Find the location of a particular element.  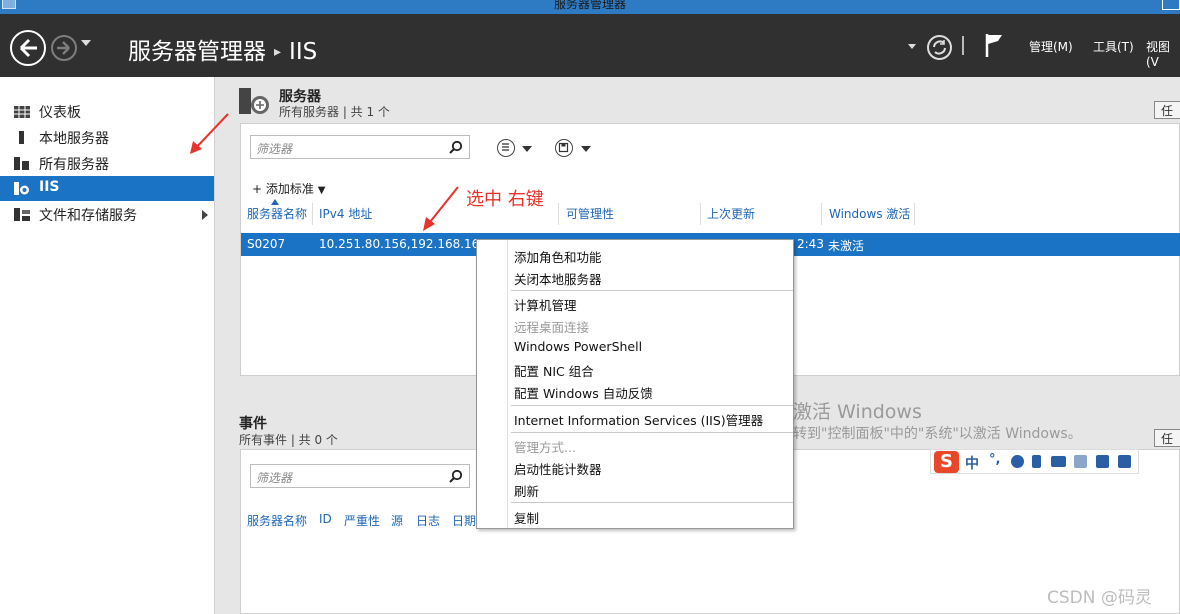

breadcrumb-root: 服务器管理器 is located at coordinates (197, 52).